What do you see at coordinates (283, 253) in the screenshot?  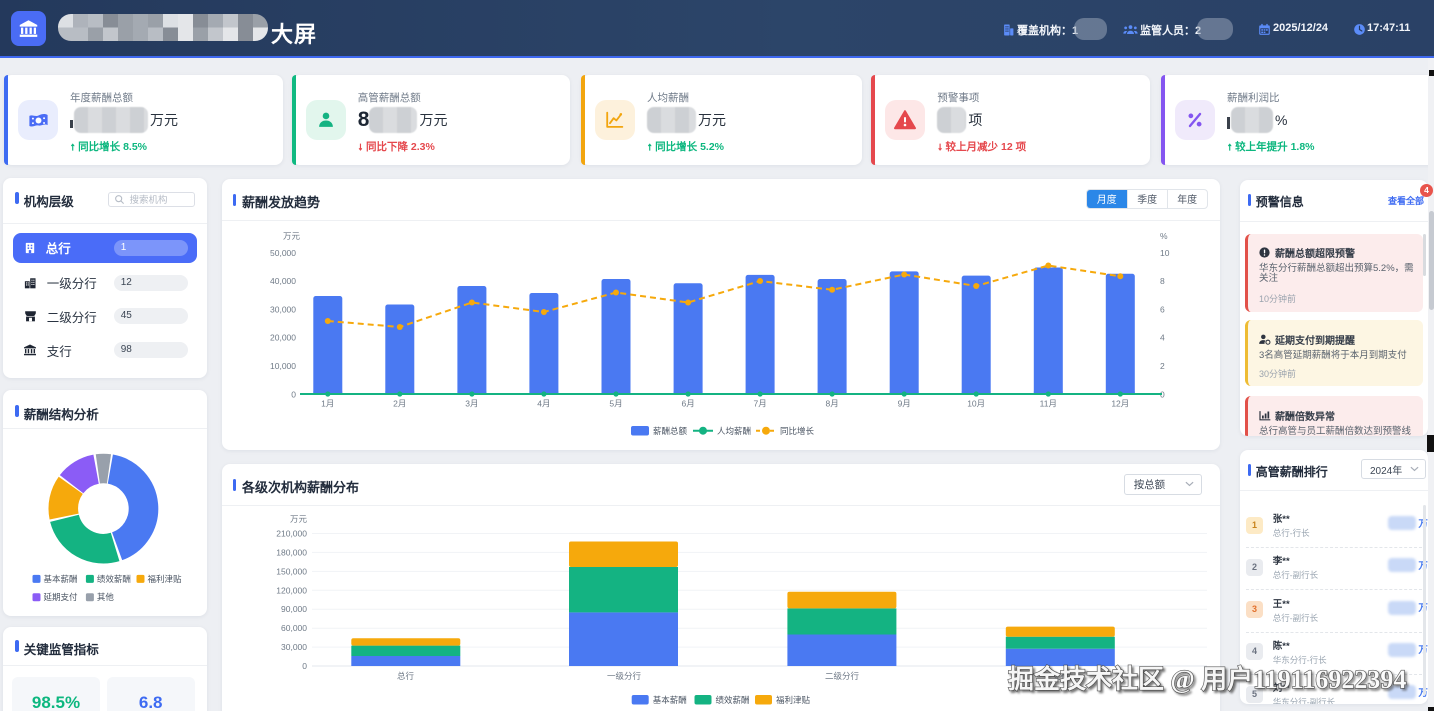 I see `svg-text: 50,000` at bounding box center [283, 253].